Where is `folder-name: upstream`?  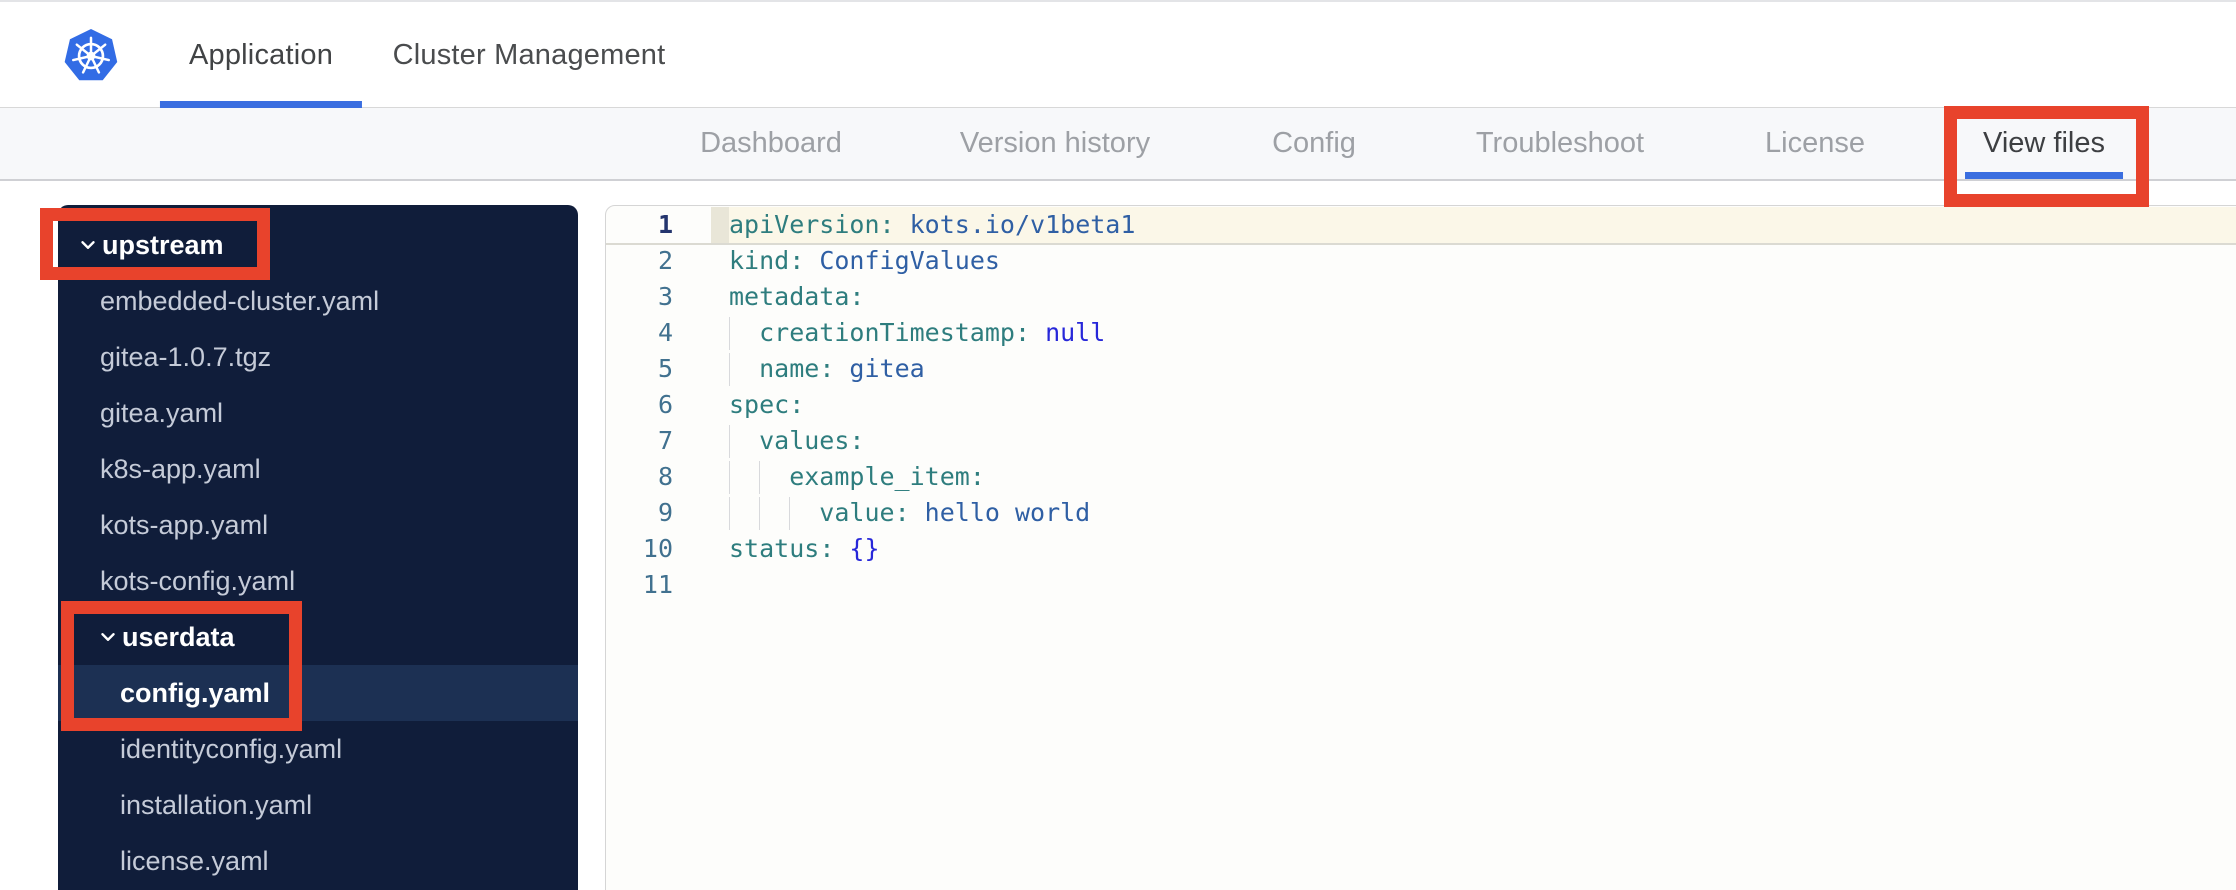 folder-name: upstream is located at coordinates (163, 244).